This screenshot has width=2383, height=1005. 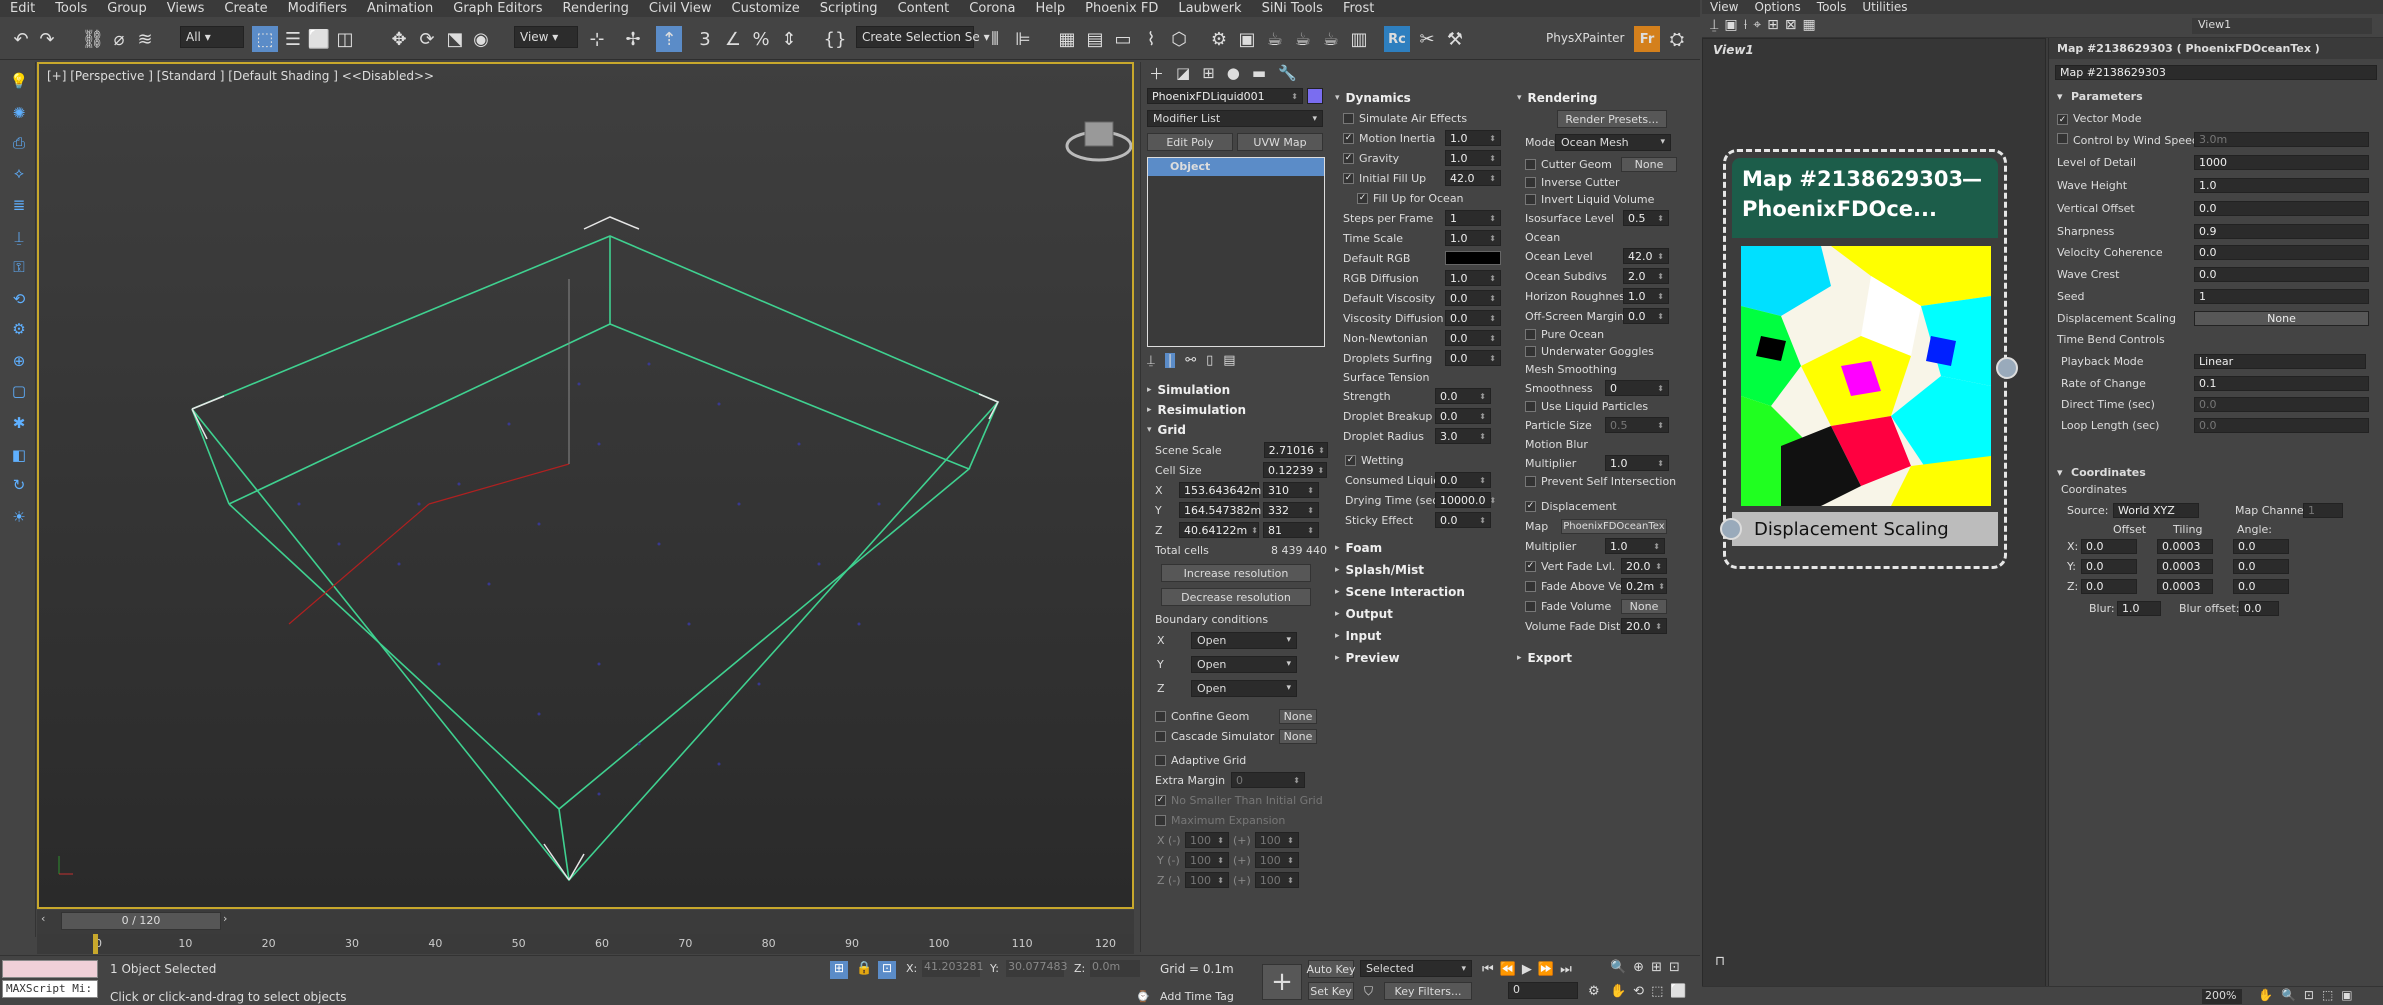 I want to click on boundary-x-dropdown: Open, so click(x=1244, y=640).